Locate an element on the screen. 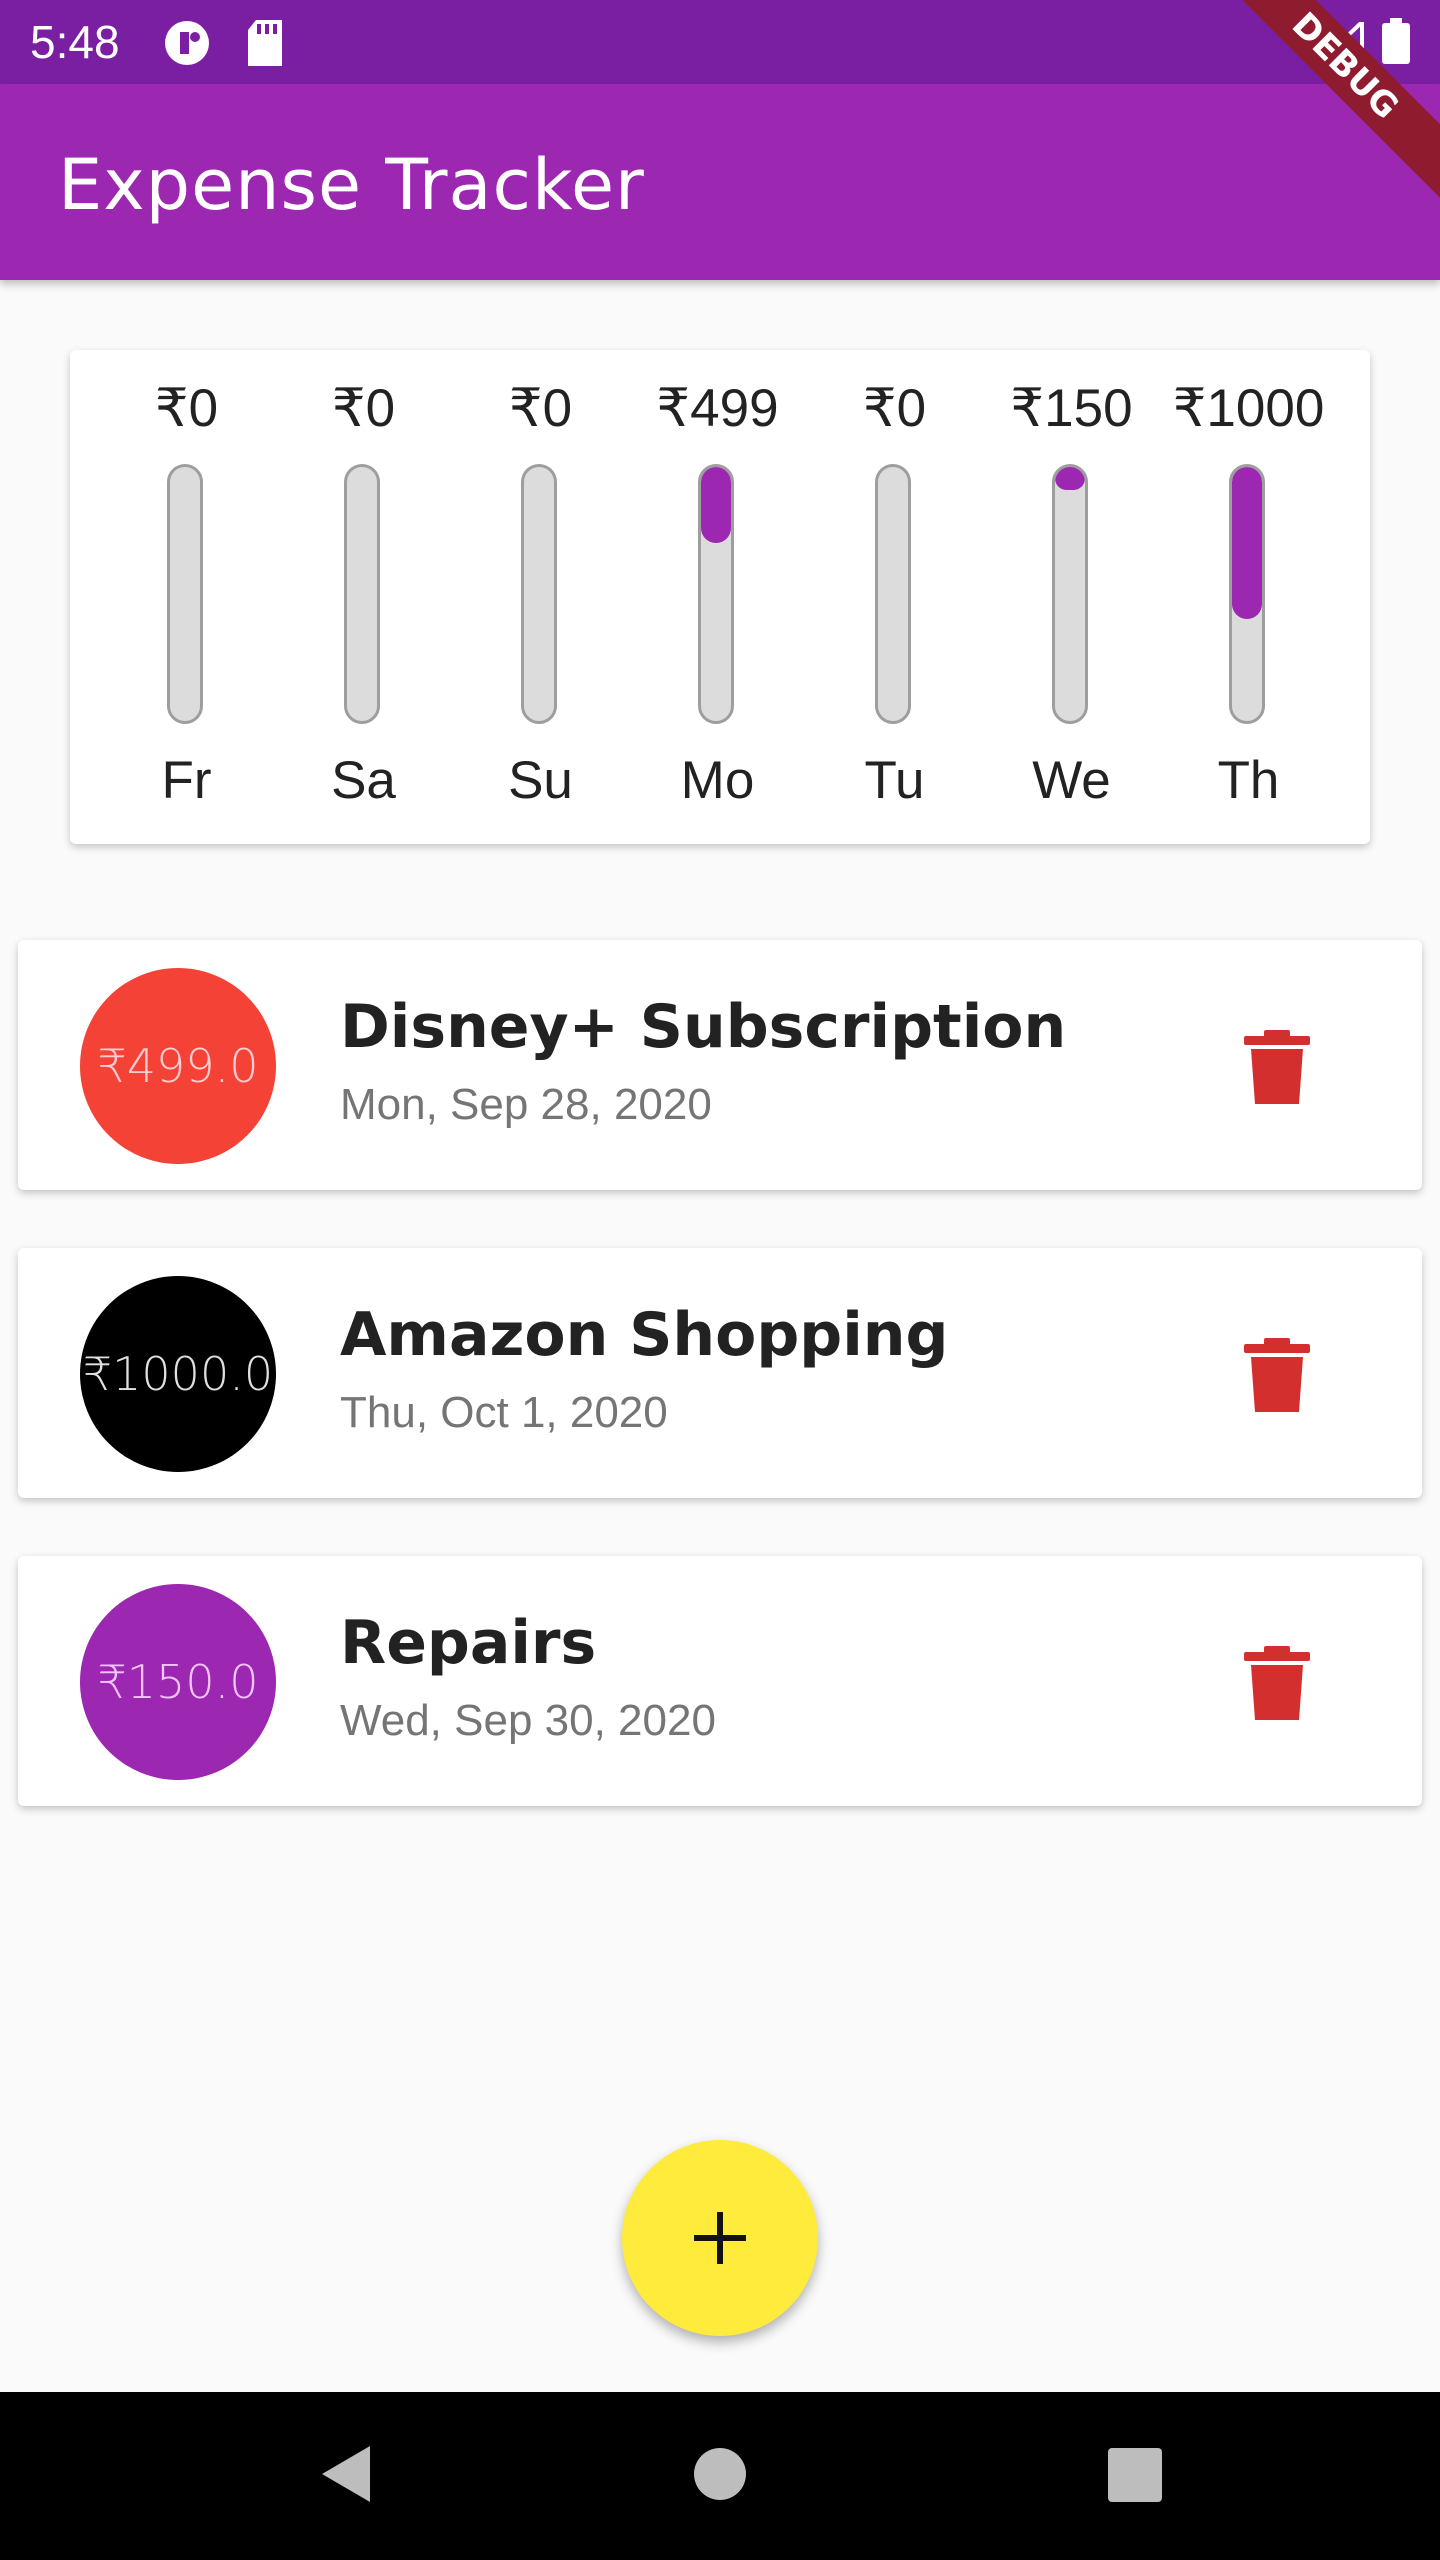 The image size is (1440, 2560). battery-icon is located at coordinates (1396, 43).